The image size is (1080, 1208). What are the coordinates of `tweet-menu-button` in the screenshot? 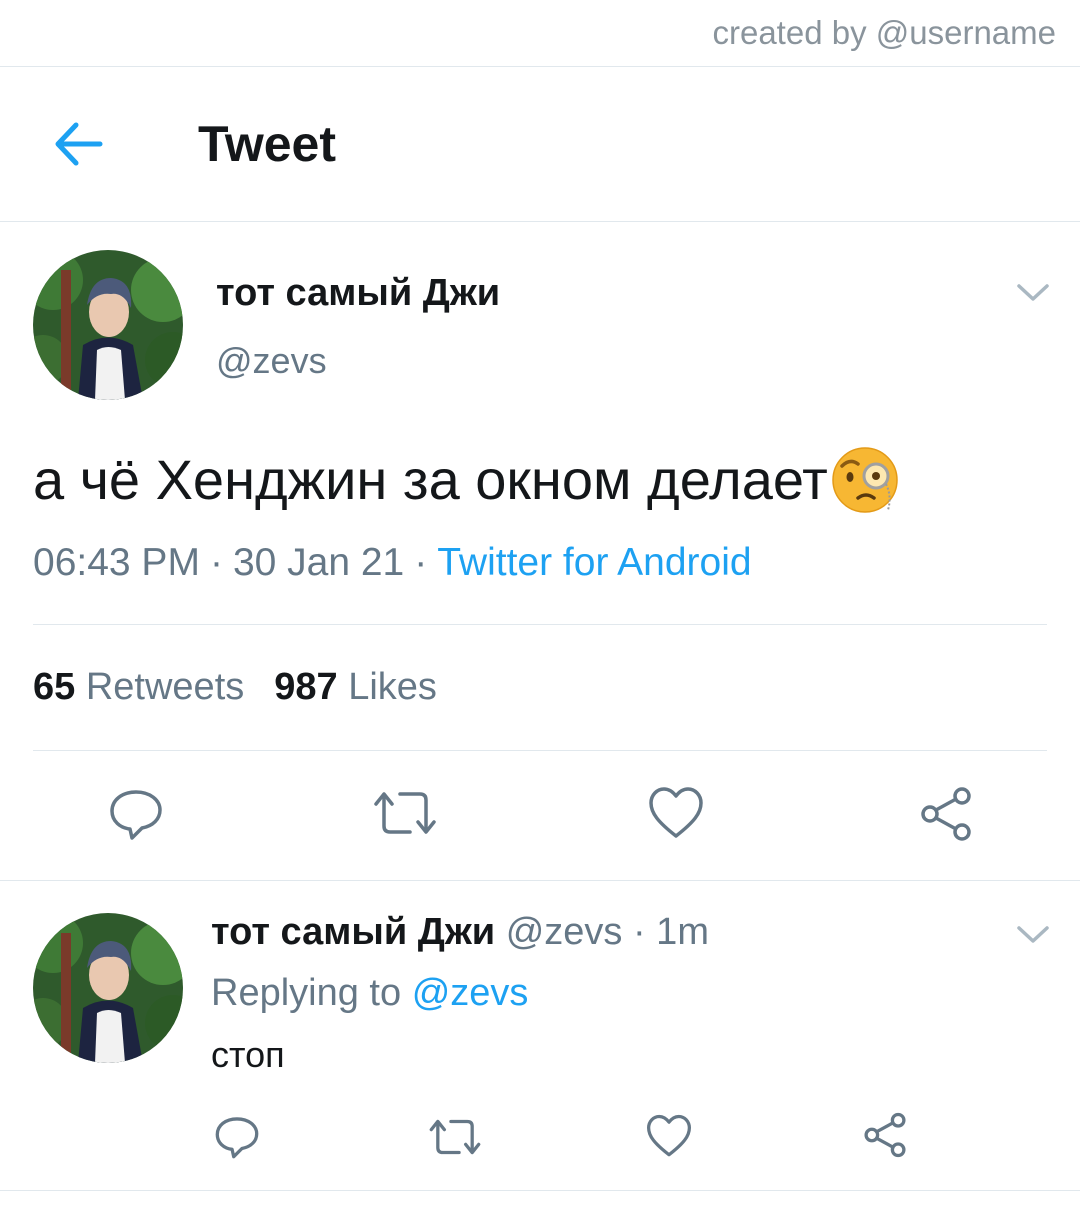 It's located at (1033, 293).